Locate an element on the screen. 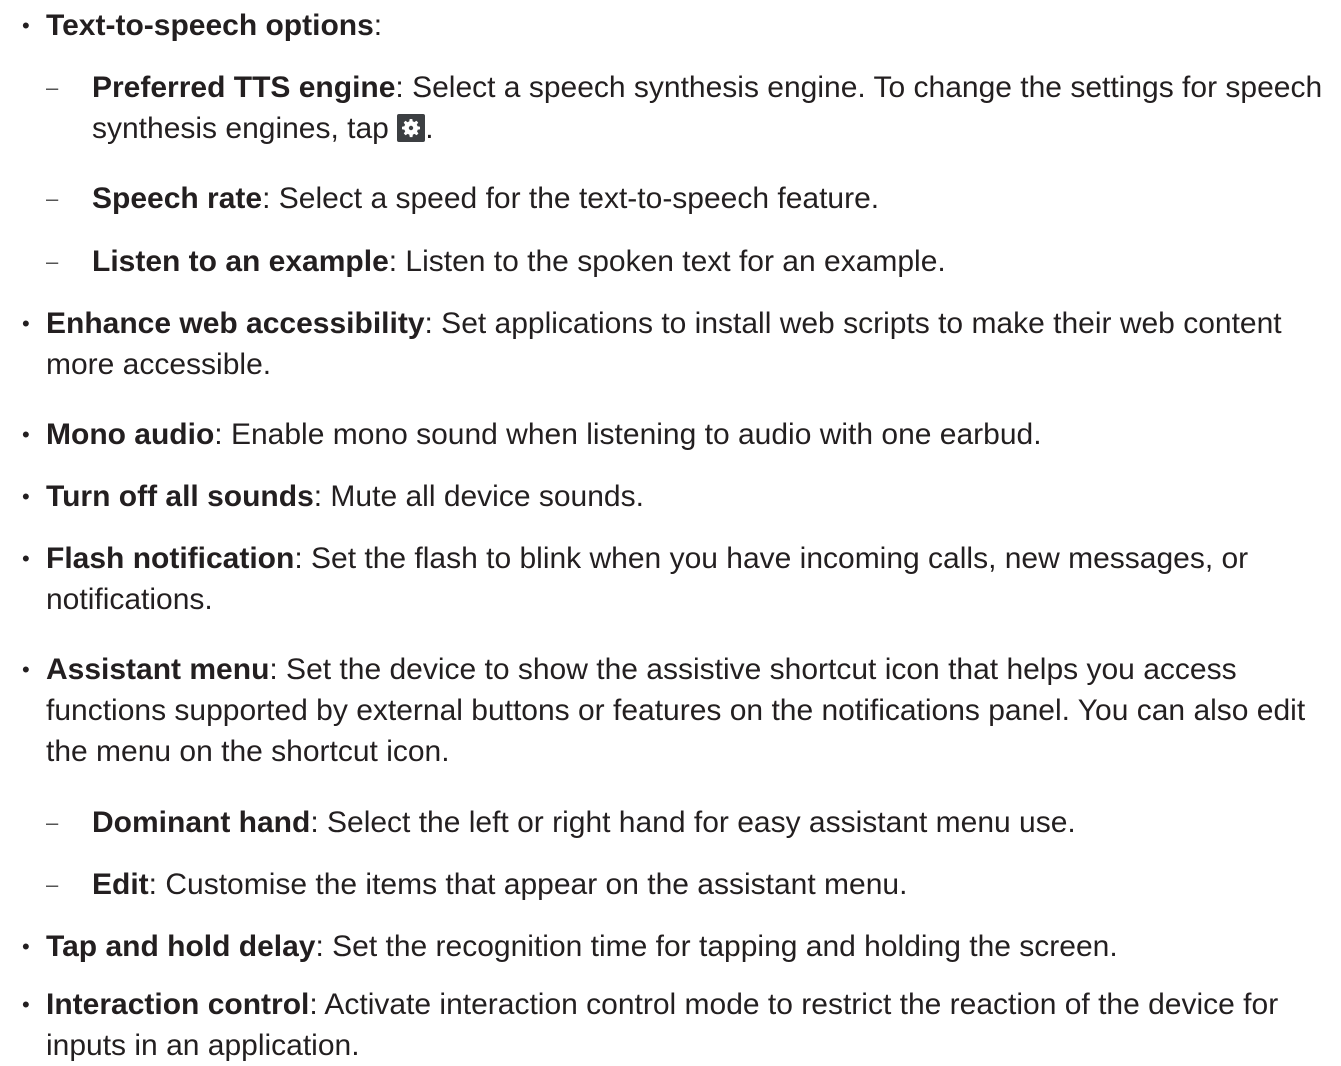  item-term: Turn off all sounds is located at coordinates (180, 496).